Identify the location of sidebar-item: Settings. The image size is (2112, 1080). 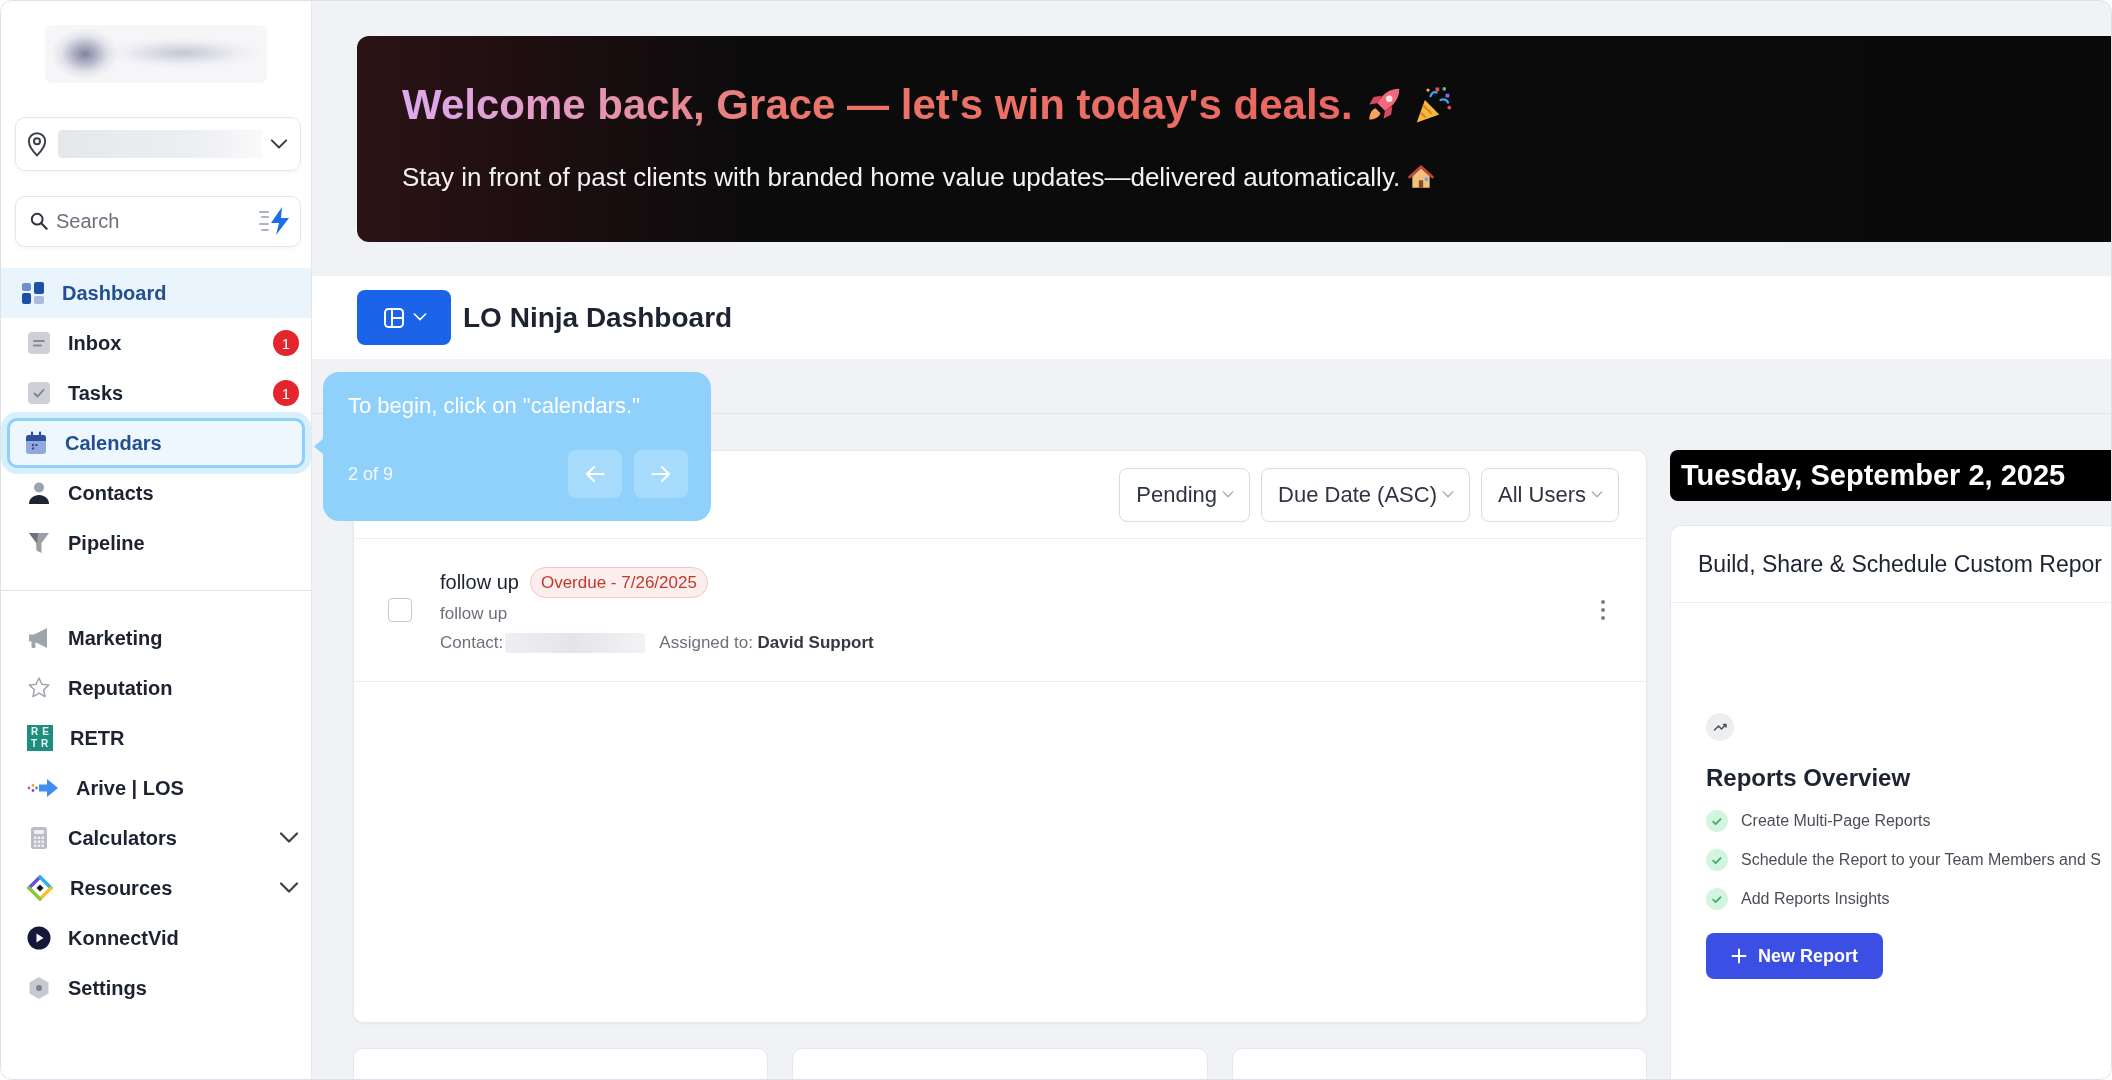
(156, 988).